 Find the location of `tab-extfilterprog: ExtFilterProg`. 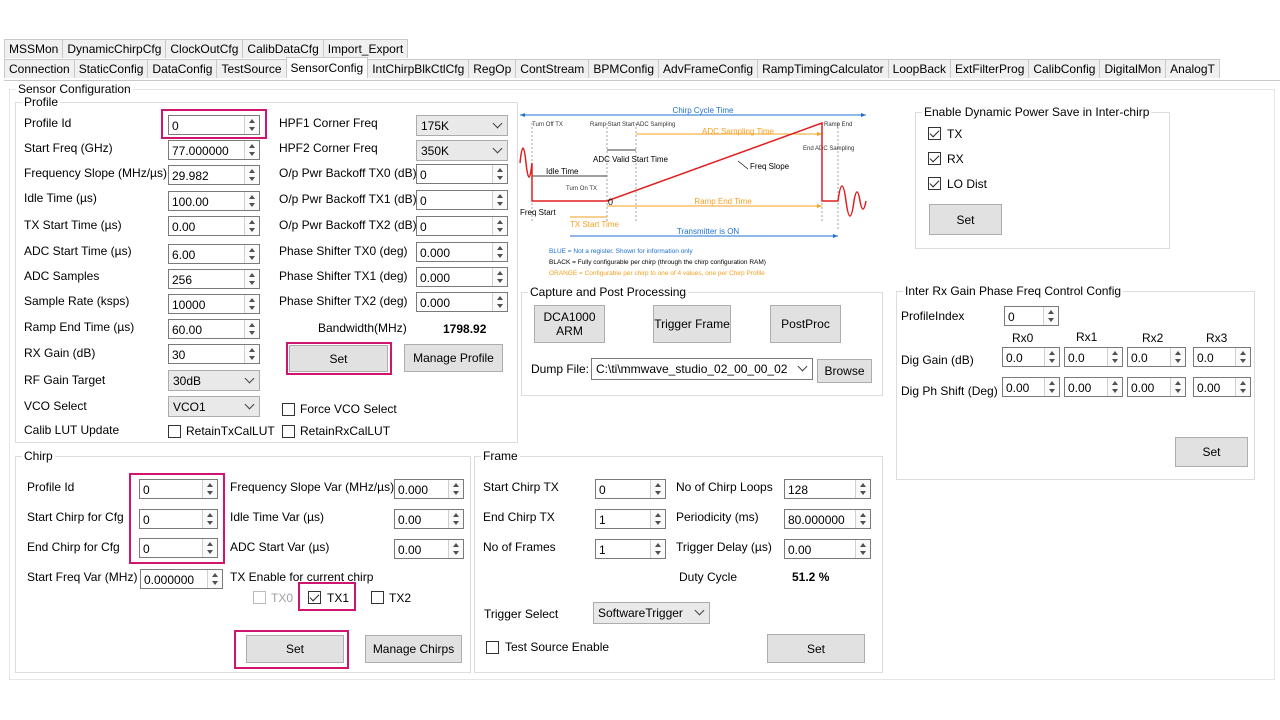

tab-extfilterprog: ExtFilterProg is located at coordinates (990, 68).